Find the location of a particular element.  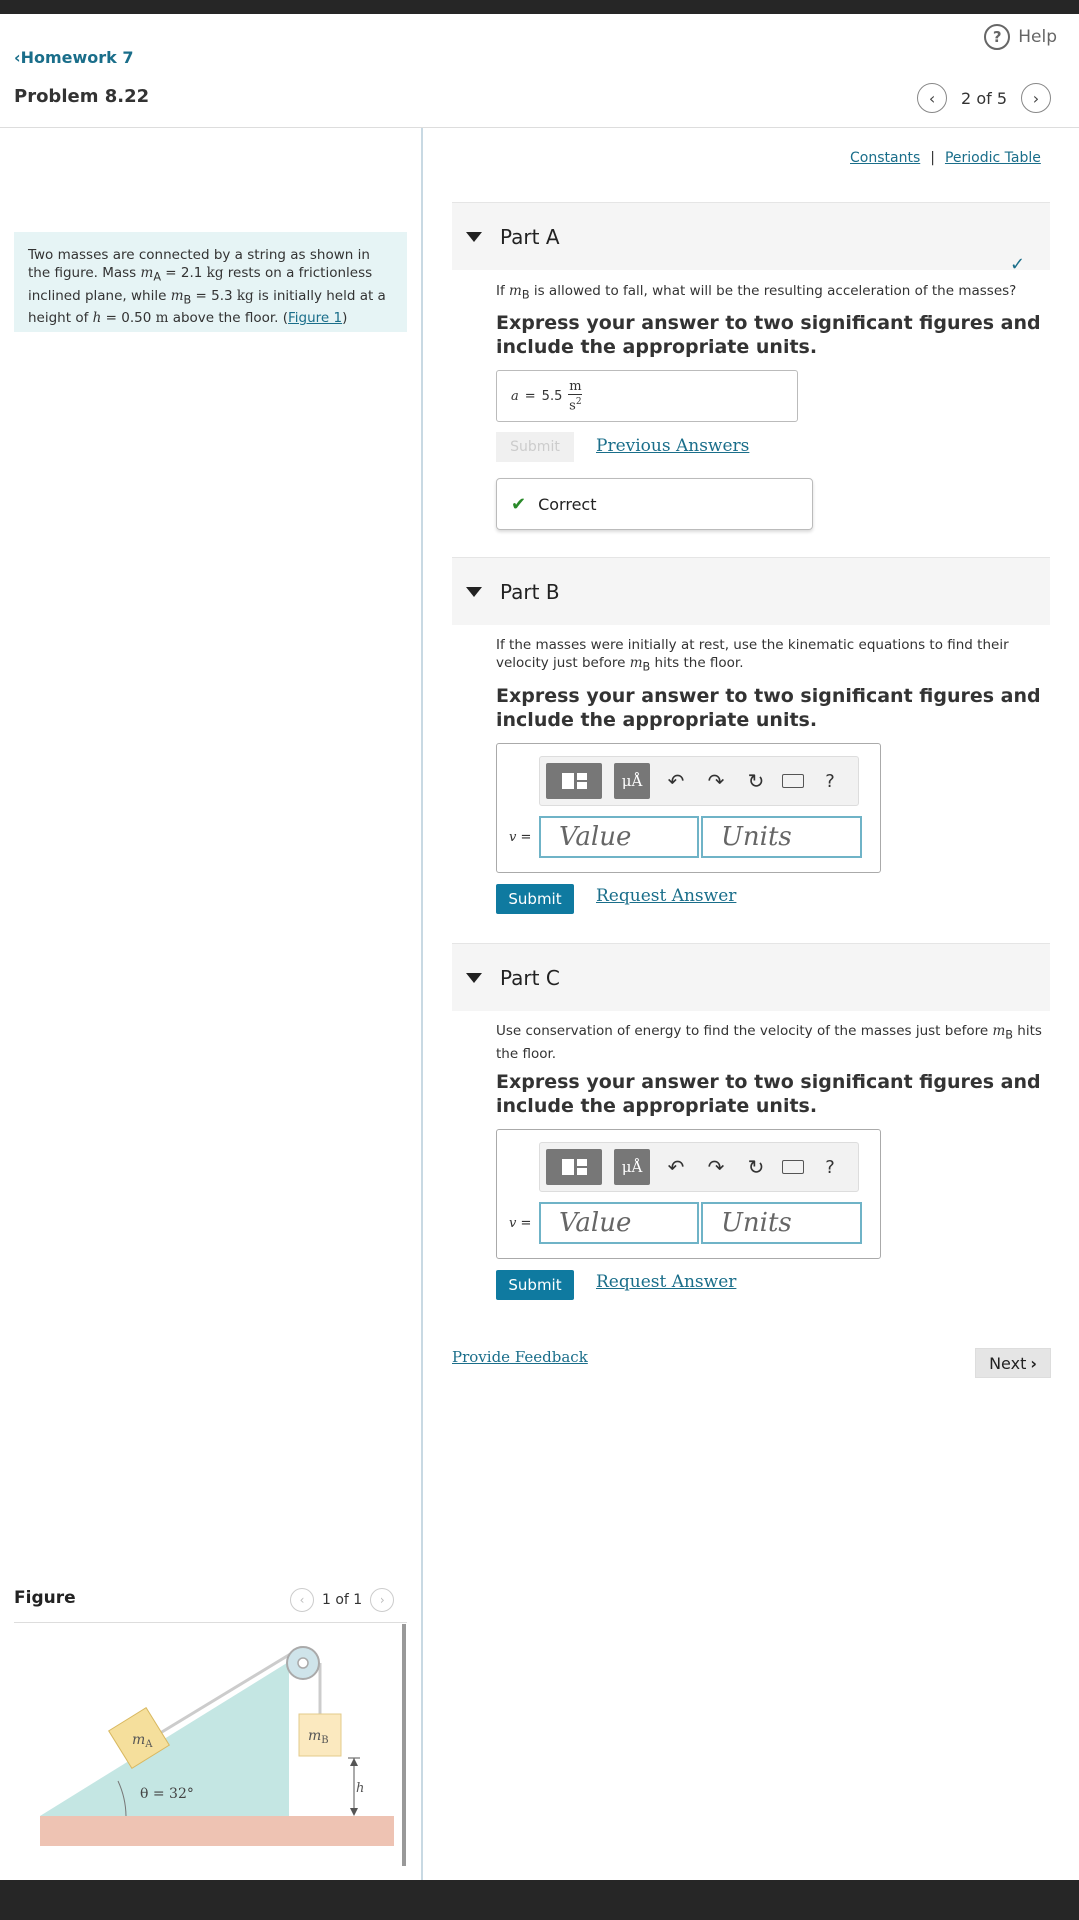

answer-equals: = is located at coordinates (530, 396).